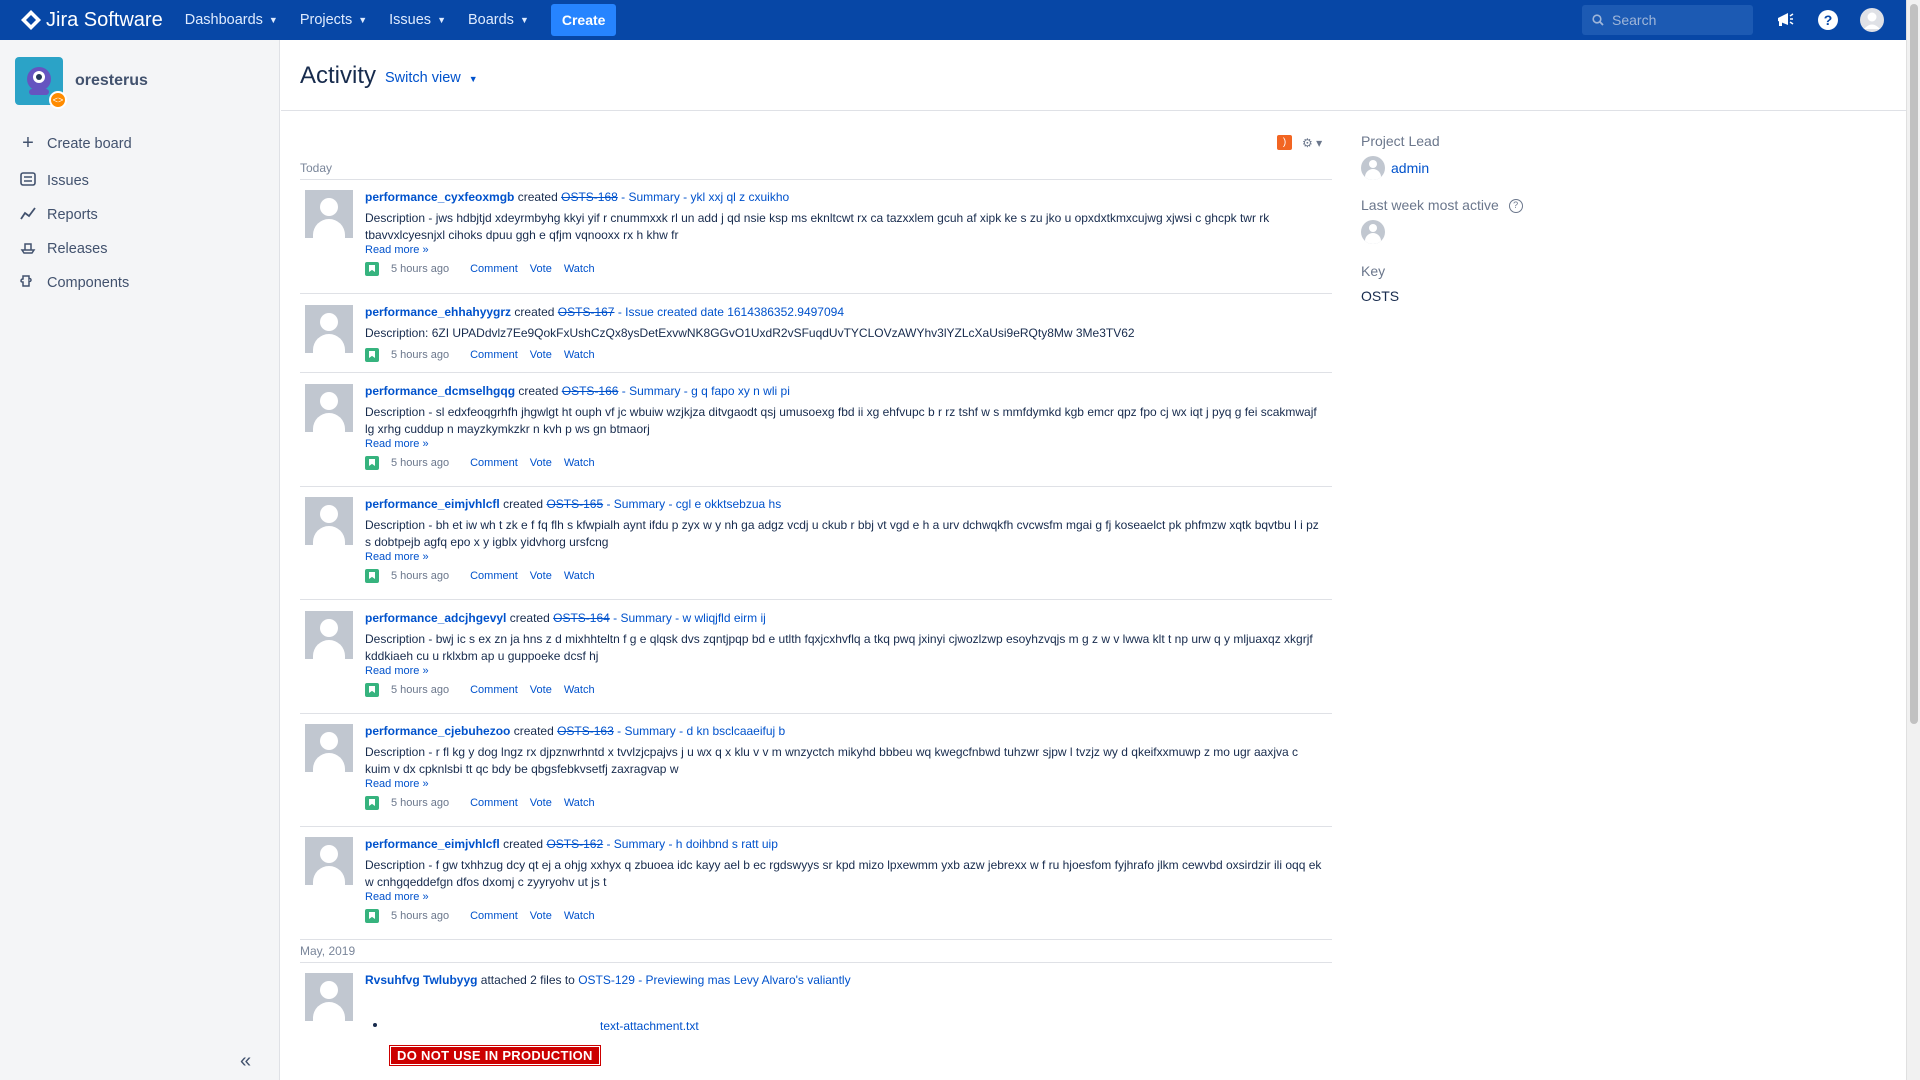  I want to click on sidebar-item-create-board: + Create board, so click(75, 143).